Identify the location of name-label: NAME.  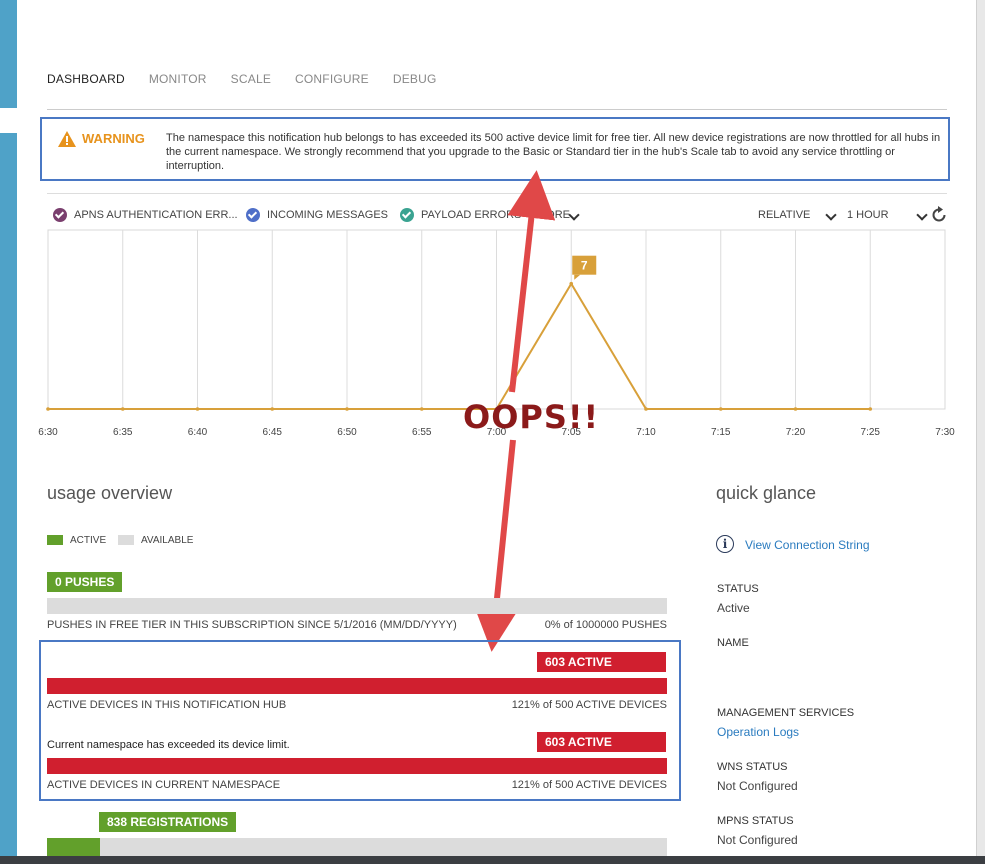
(733, 643).